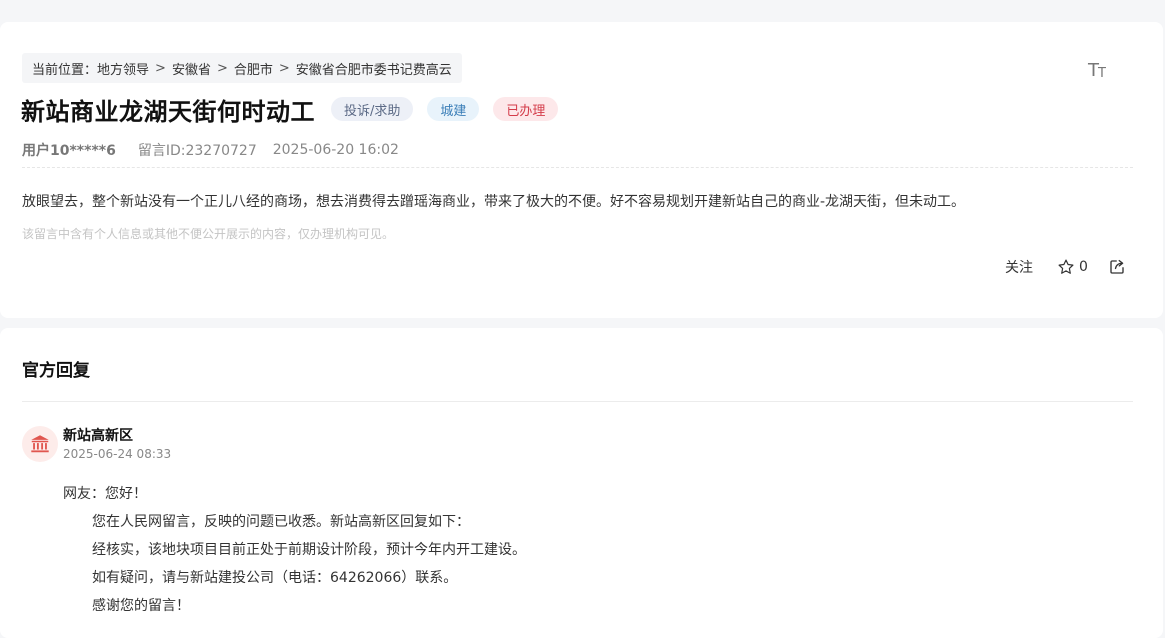 The image size is (1165, 638). What do you see at coordinates (69, 151) in the screenshot?
I see `message-user: 用户10*****6` at bounding box center [69, 151].